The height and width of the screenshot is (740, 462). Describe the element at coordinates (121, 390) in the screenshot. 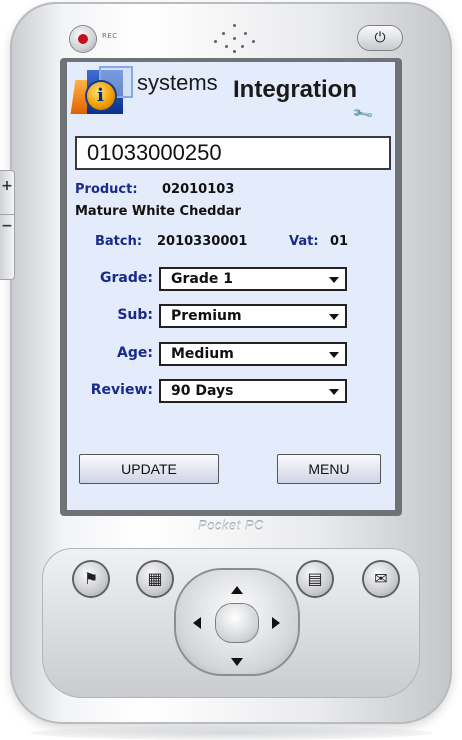

I see `review-label: Review:` at that location.